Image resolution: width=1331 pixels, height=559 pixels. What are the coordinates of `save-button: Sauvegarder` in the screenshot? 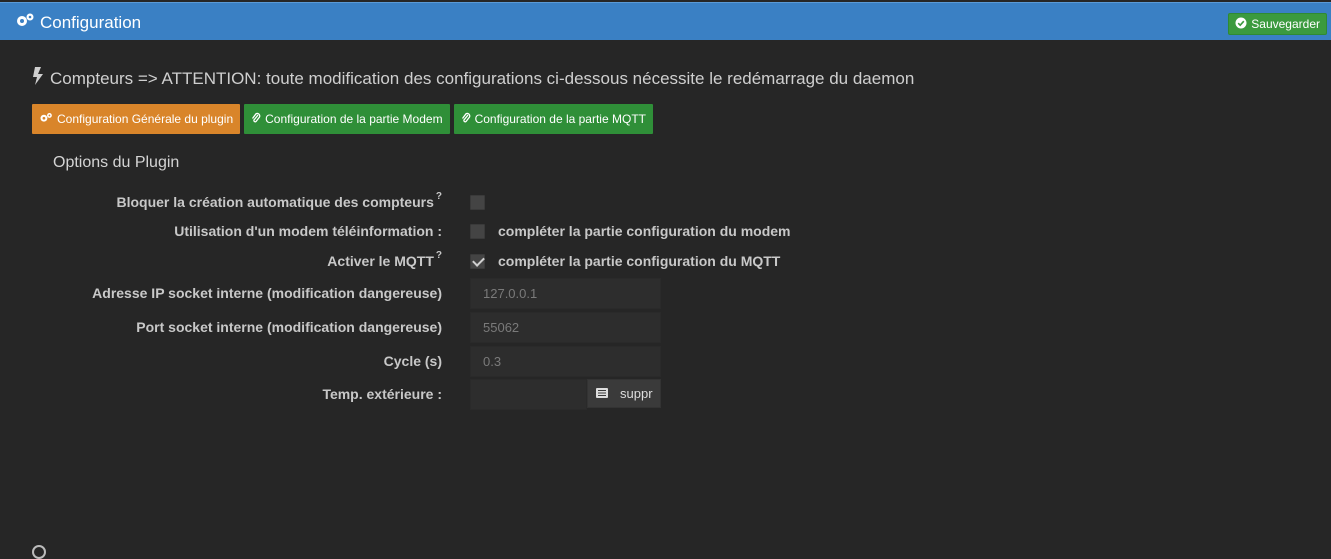 It's located at (1277, 24).